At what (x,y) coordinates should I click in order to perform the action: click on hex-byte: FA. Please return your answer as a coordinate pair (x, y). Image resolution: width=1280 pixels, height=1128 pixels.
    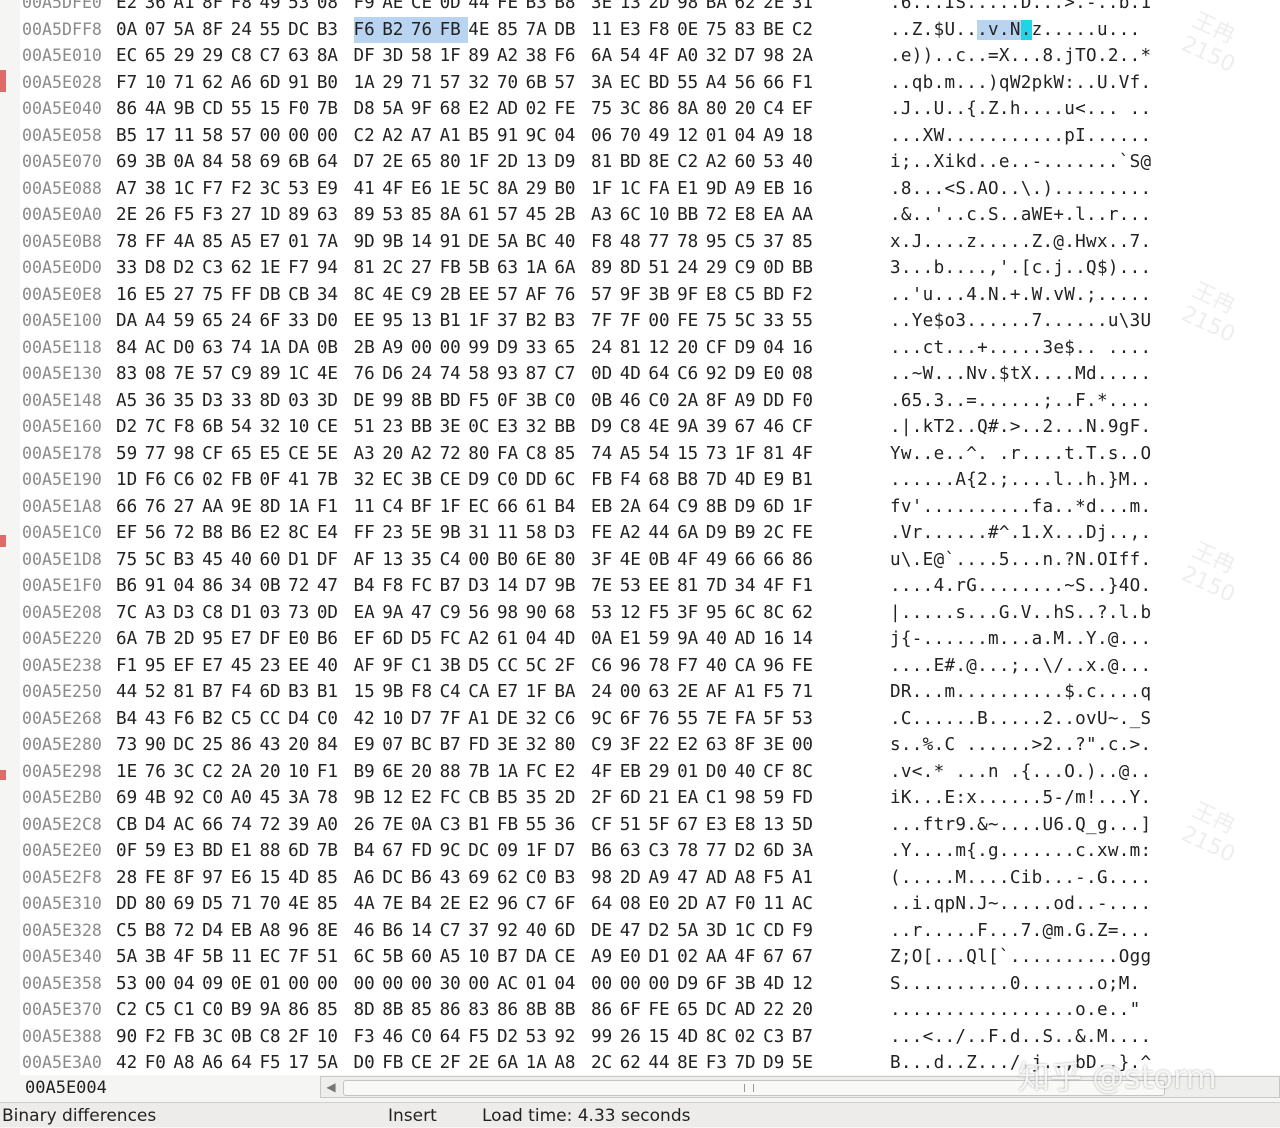
    Looking at the image, I should click on (662, 189).